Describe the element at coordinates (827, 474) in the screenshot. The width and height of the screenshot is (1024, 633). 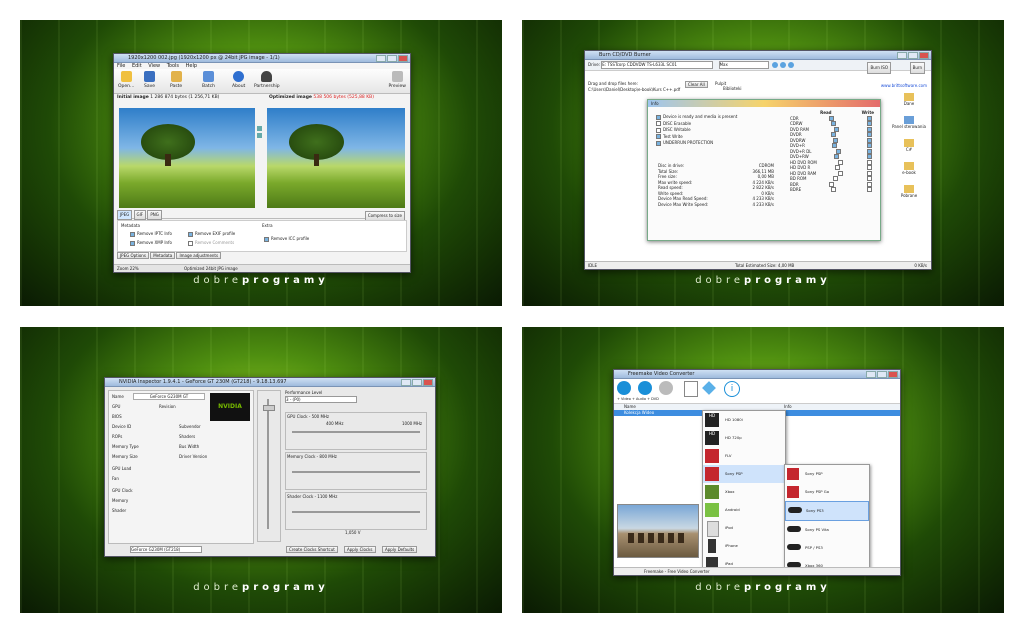
I see `submenu-item: Sony PSP` at that location.